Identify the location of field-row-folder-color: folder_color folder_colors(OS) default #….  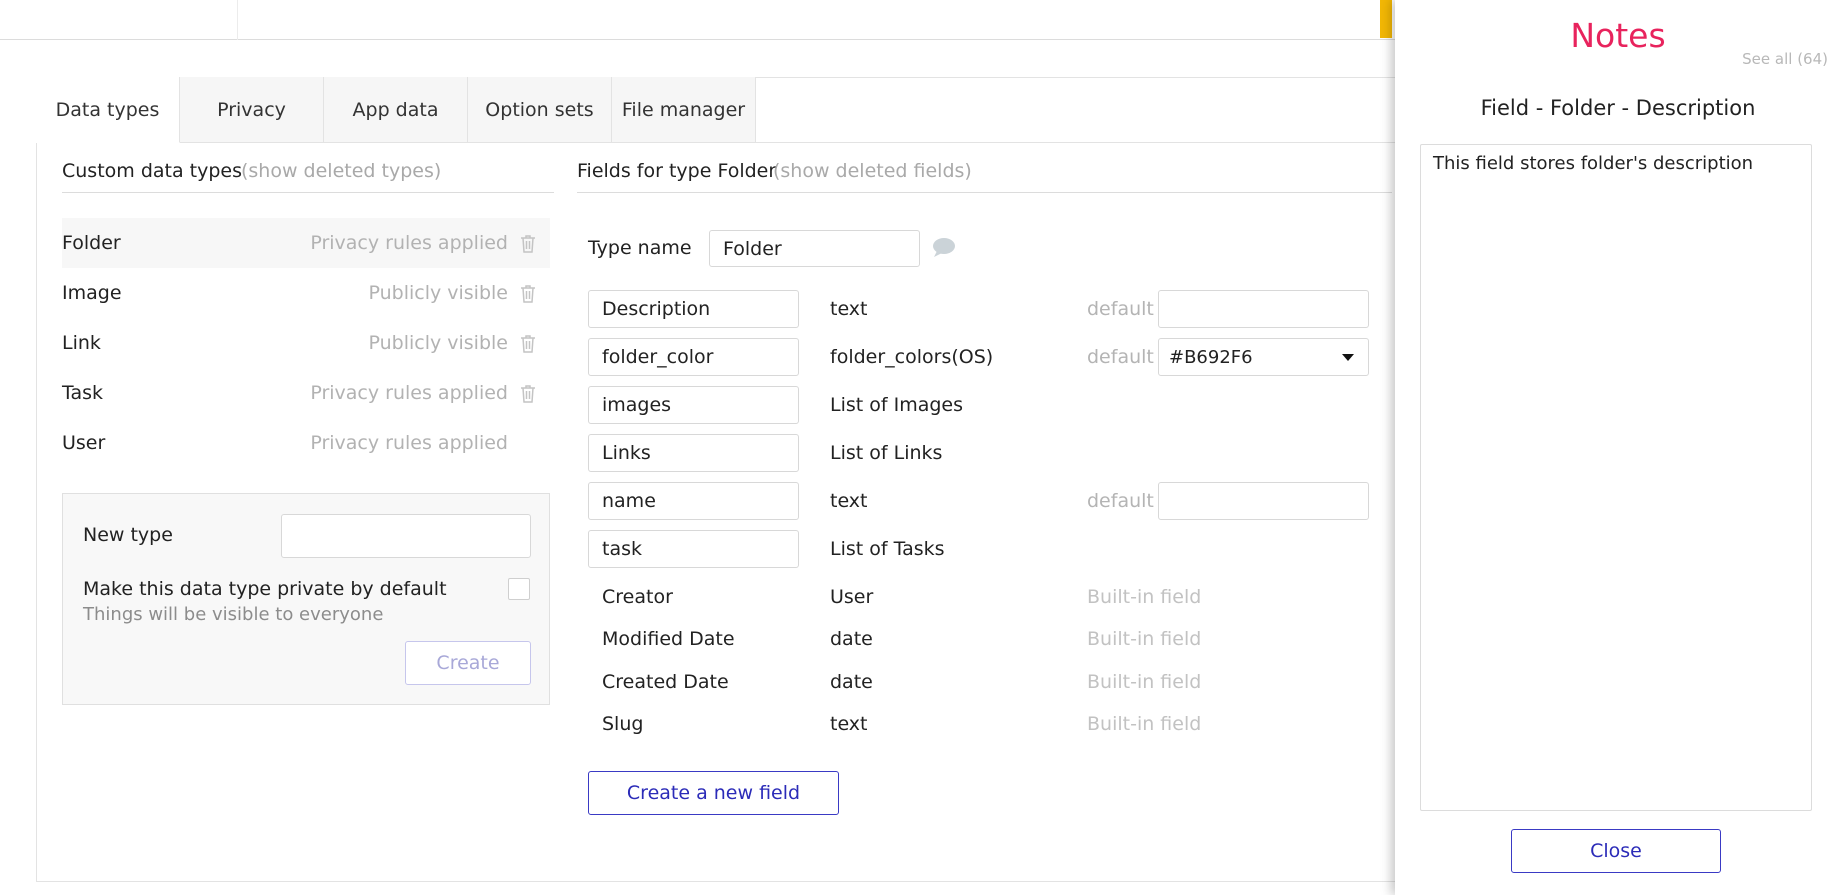
(978, 357).